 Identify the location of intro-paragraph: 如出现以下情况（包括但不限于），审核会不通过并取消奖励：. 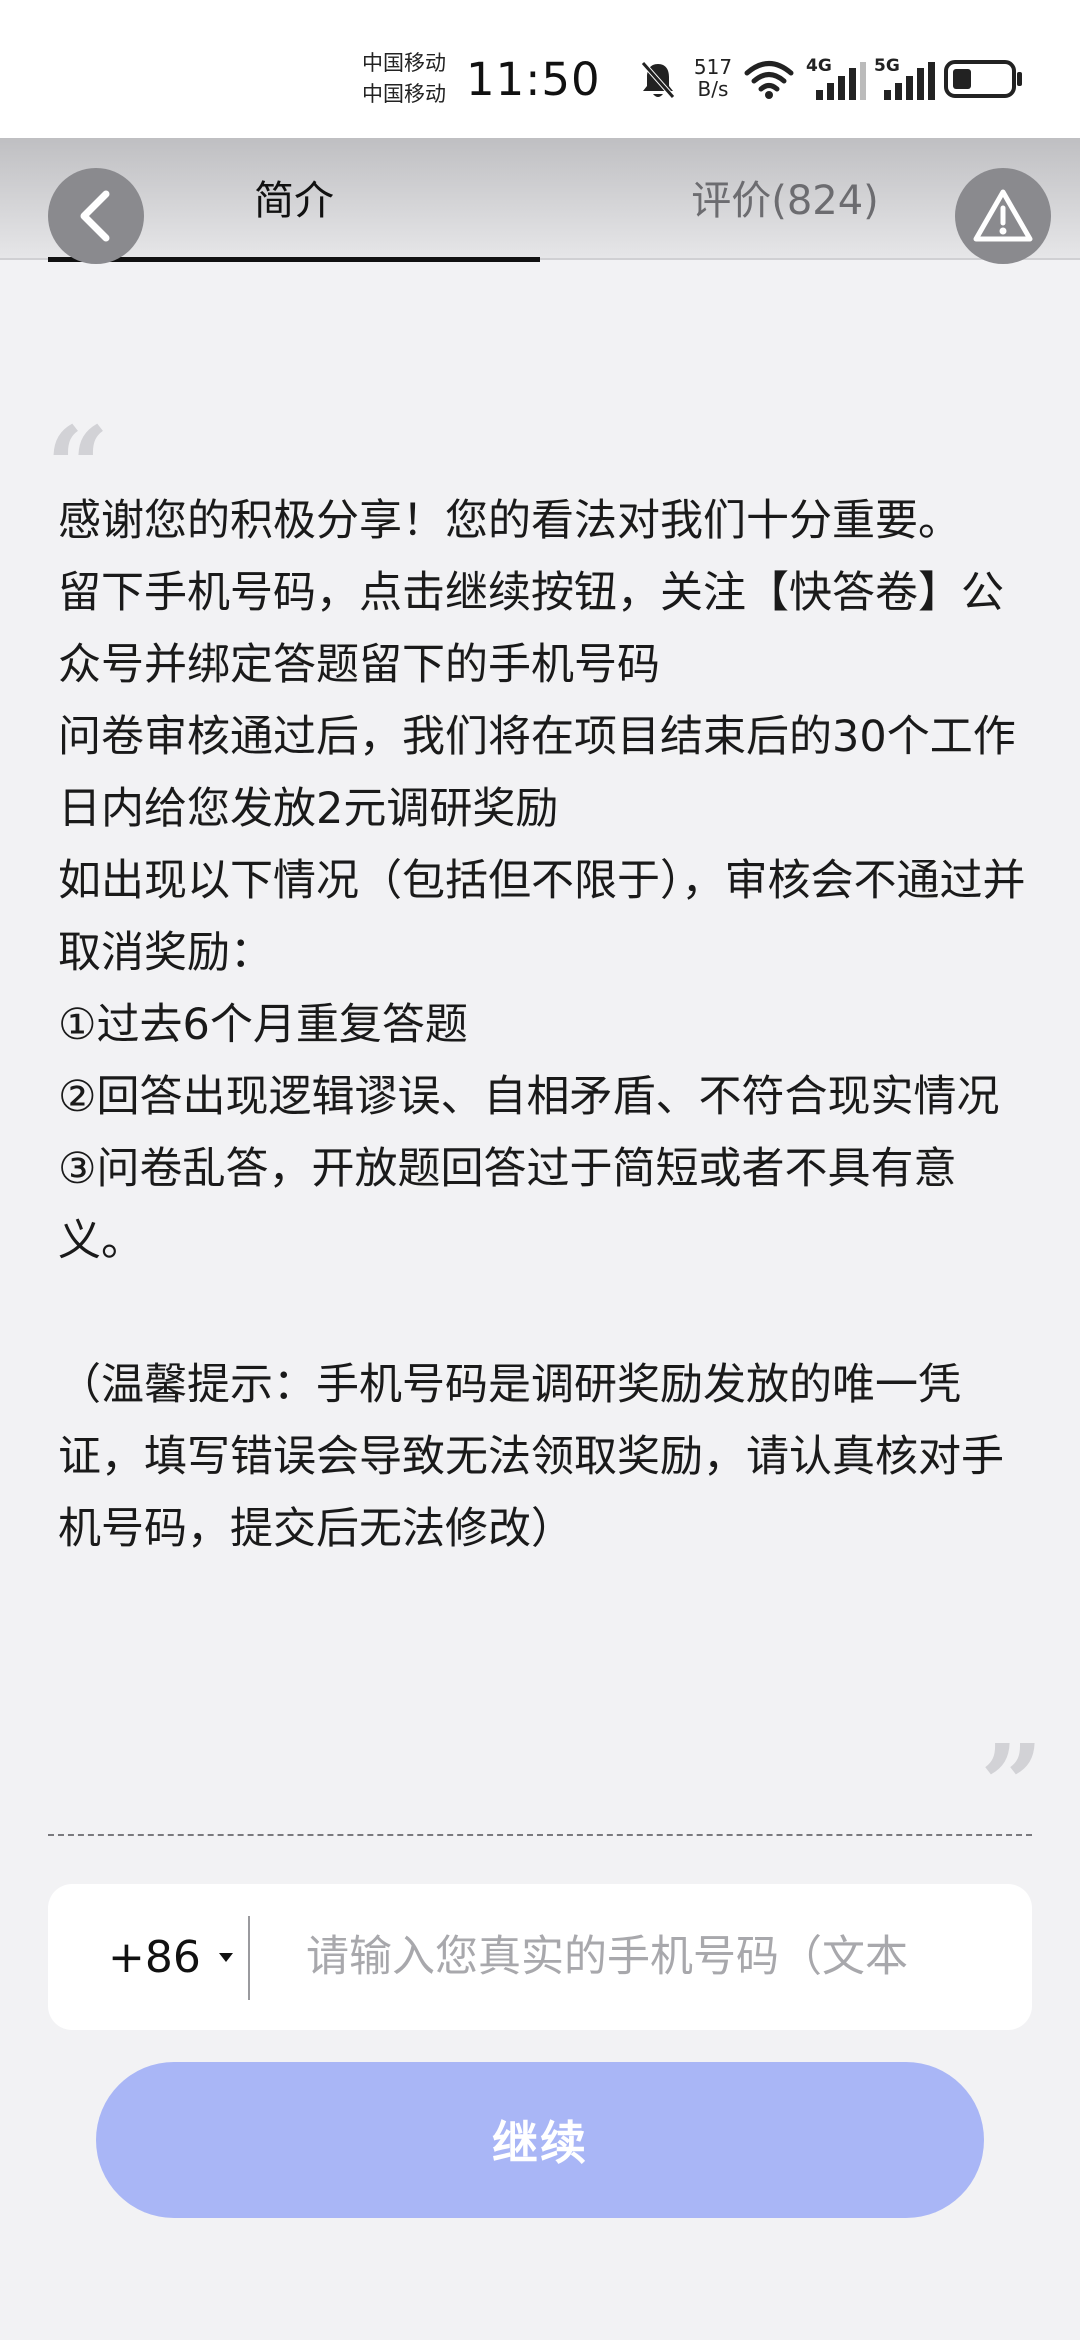
(542, 917).